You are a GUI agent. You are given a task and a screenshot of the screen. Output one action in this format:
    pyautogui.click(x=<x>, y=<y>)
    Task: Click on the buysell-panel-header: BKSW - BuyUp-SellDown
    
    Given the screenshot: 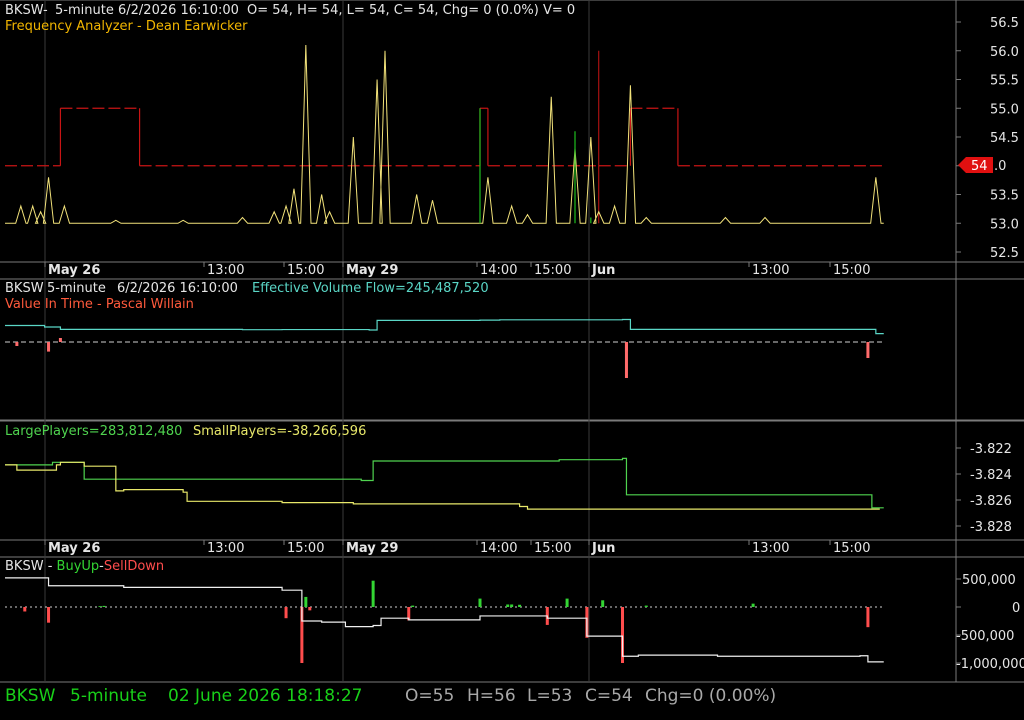 What is the action you would take?
    pyautogui.click(x=84, y=566)
    